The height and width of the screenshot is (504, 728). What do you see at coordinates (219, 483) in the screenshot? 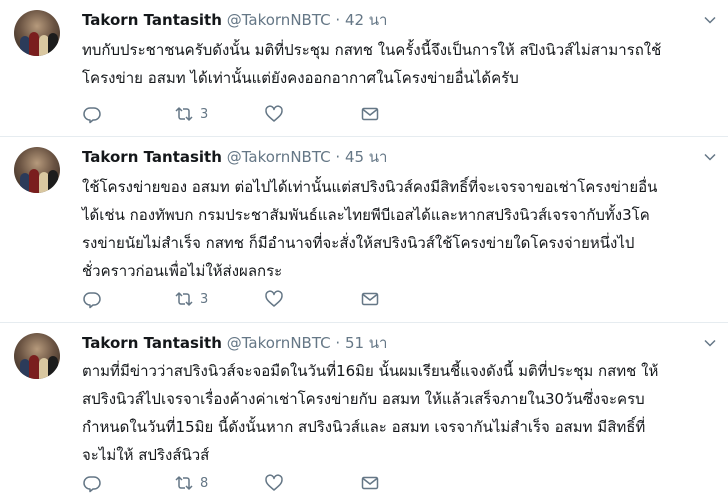
I see `retweet-button: 8` at bounding box center [219, 483].